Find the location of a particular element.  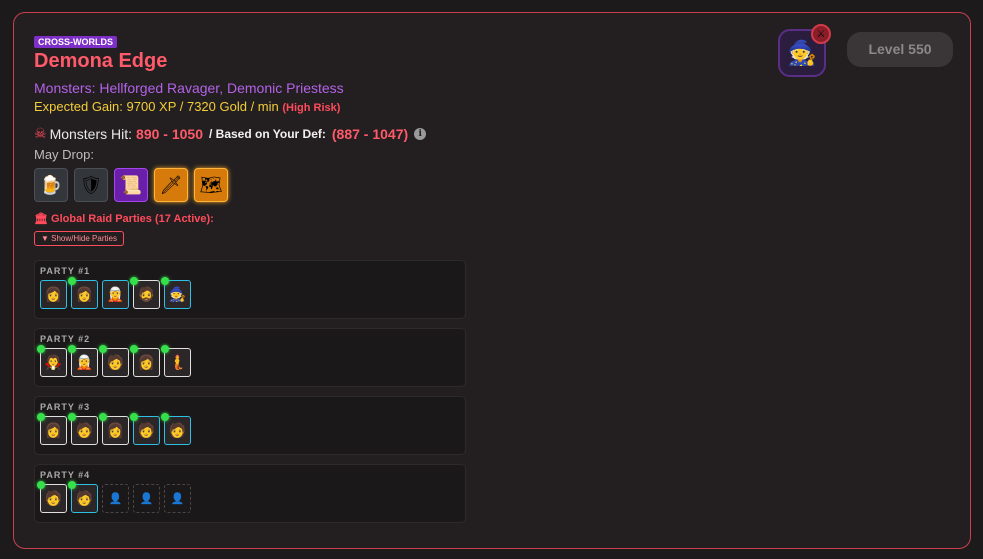

party-members: 🧑 🧑 👤 👤 👤 is located at coordinates (114, 497).